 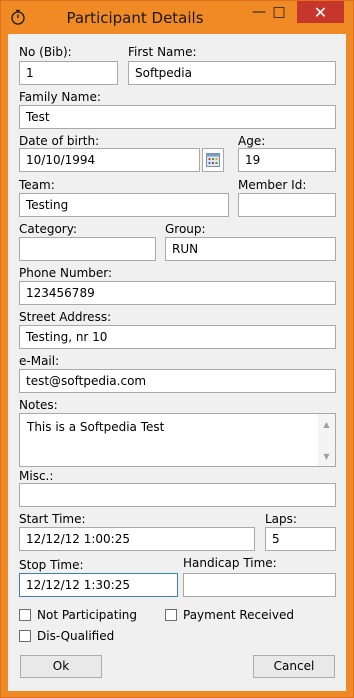 I want to click on bib-field: 1, so click(x=68, y=73).